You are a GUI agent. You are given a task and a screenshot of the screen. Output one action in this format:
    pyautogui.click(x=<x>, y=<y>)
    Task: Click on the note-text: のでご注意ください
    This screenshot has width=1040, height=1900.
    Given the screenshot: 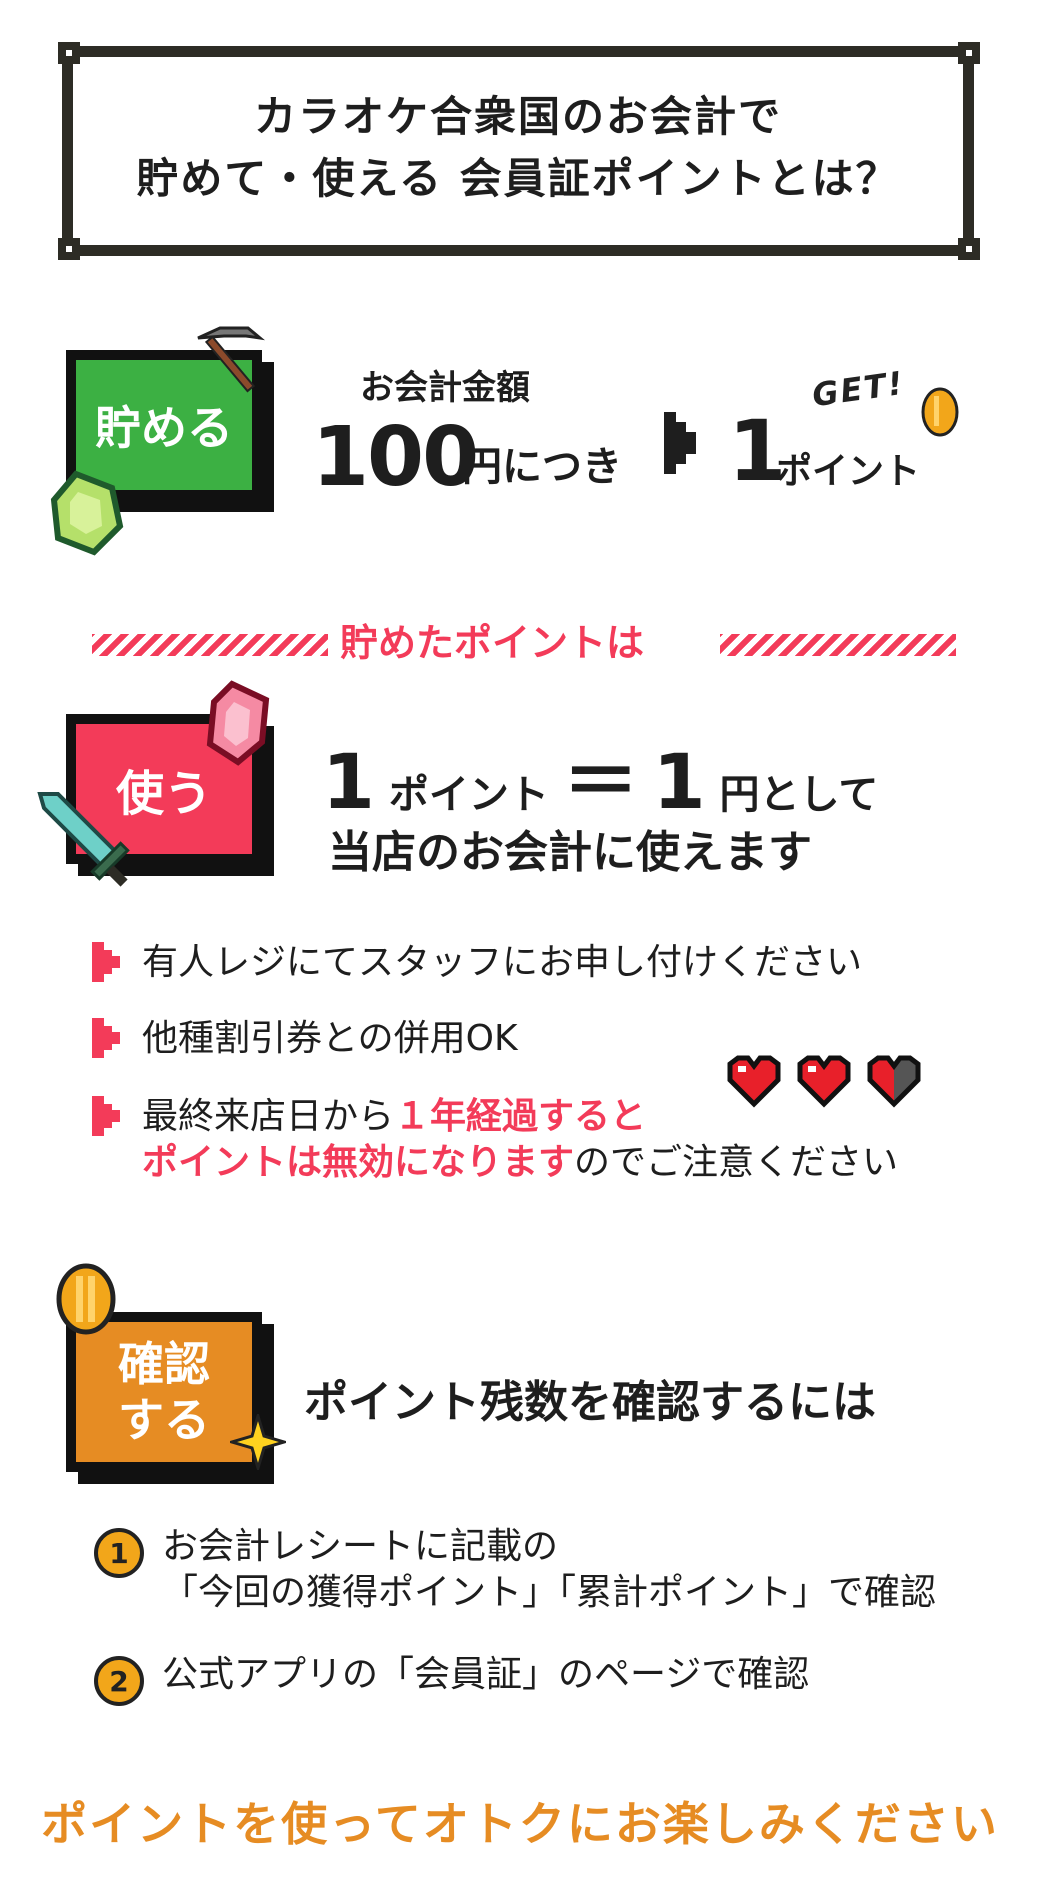 What is the action you would take?
    pyautogui.click(x=736, y=1162)
    